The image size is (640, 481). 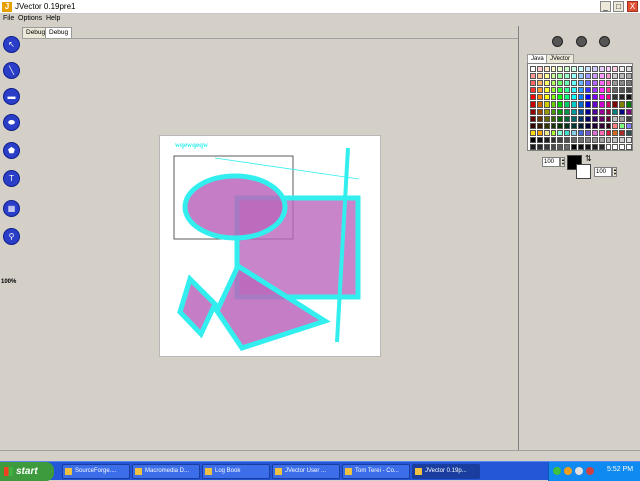 What do you see at coordinates (605, 6) in the screenshot?
I see `minimize-button: _` at bounding box center [605, 6].